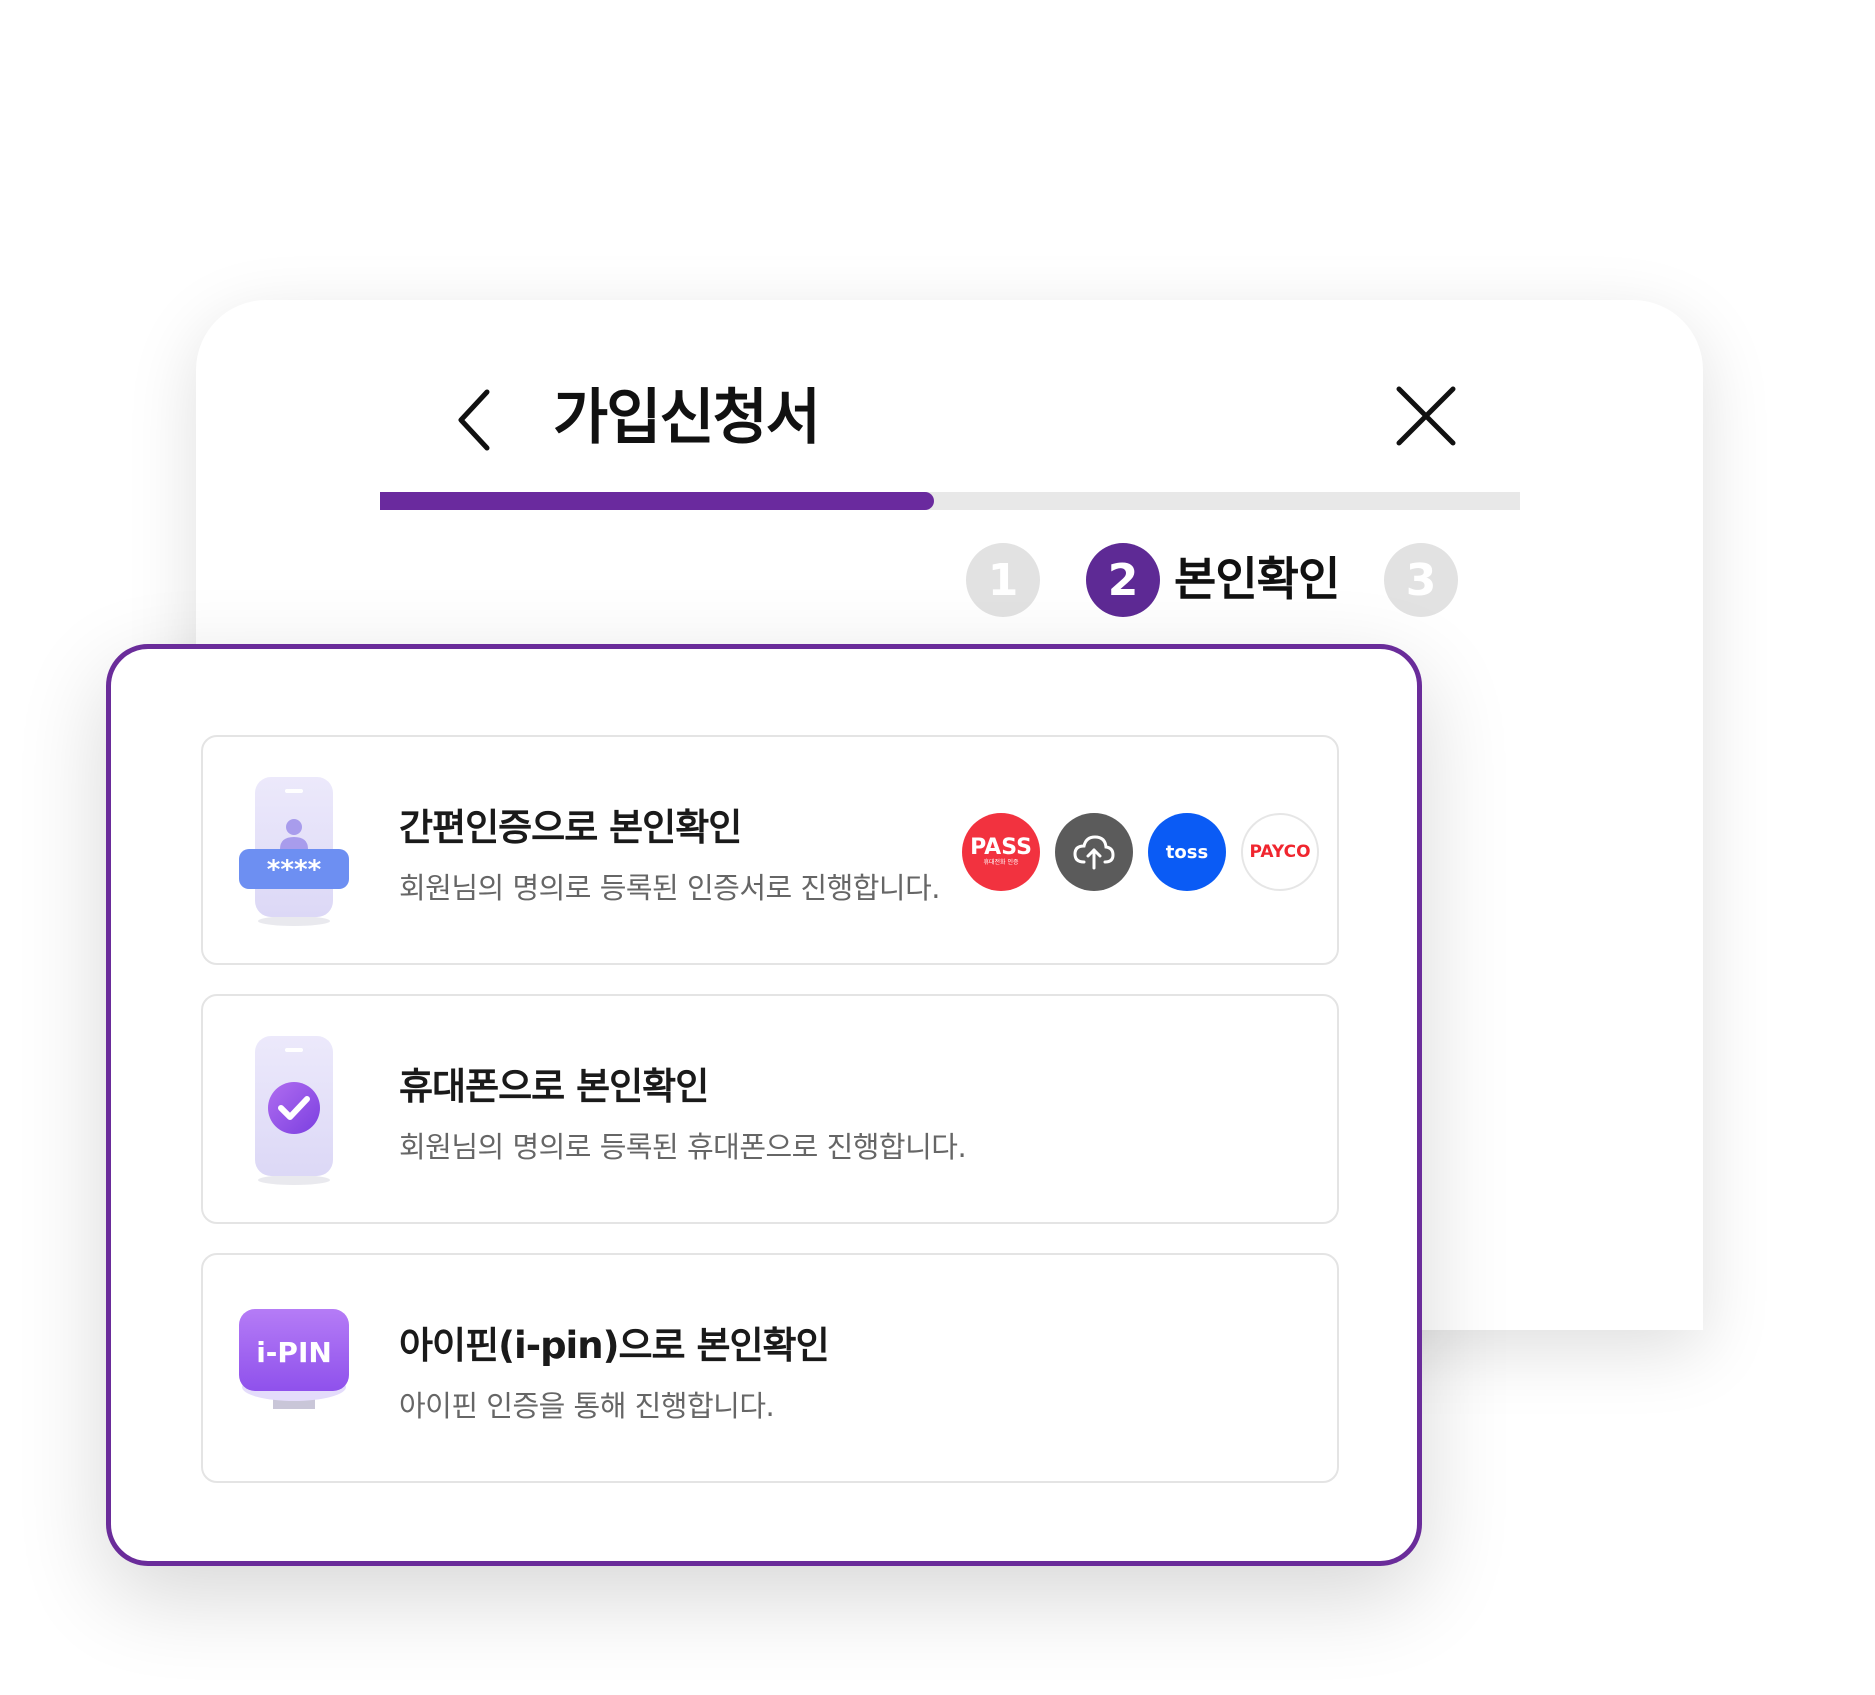  I want to click on option-title: 아이핀(i-pin)으로 본인확인, so click(614, 1345).